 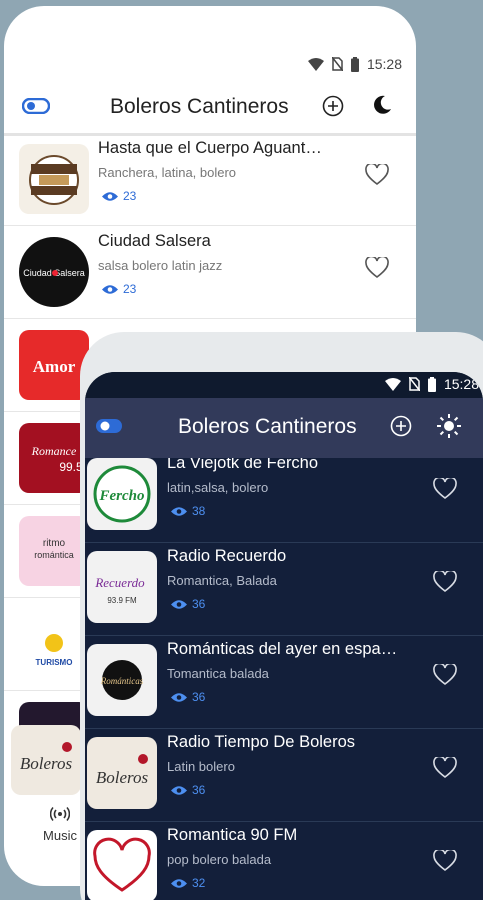 I want to click on station-name: Ciudad Salsera, so click(x=154, y=241).